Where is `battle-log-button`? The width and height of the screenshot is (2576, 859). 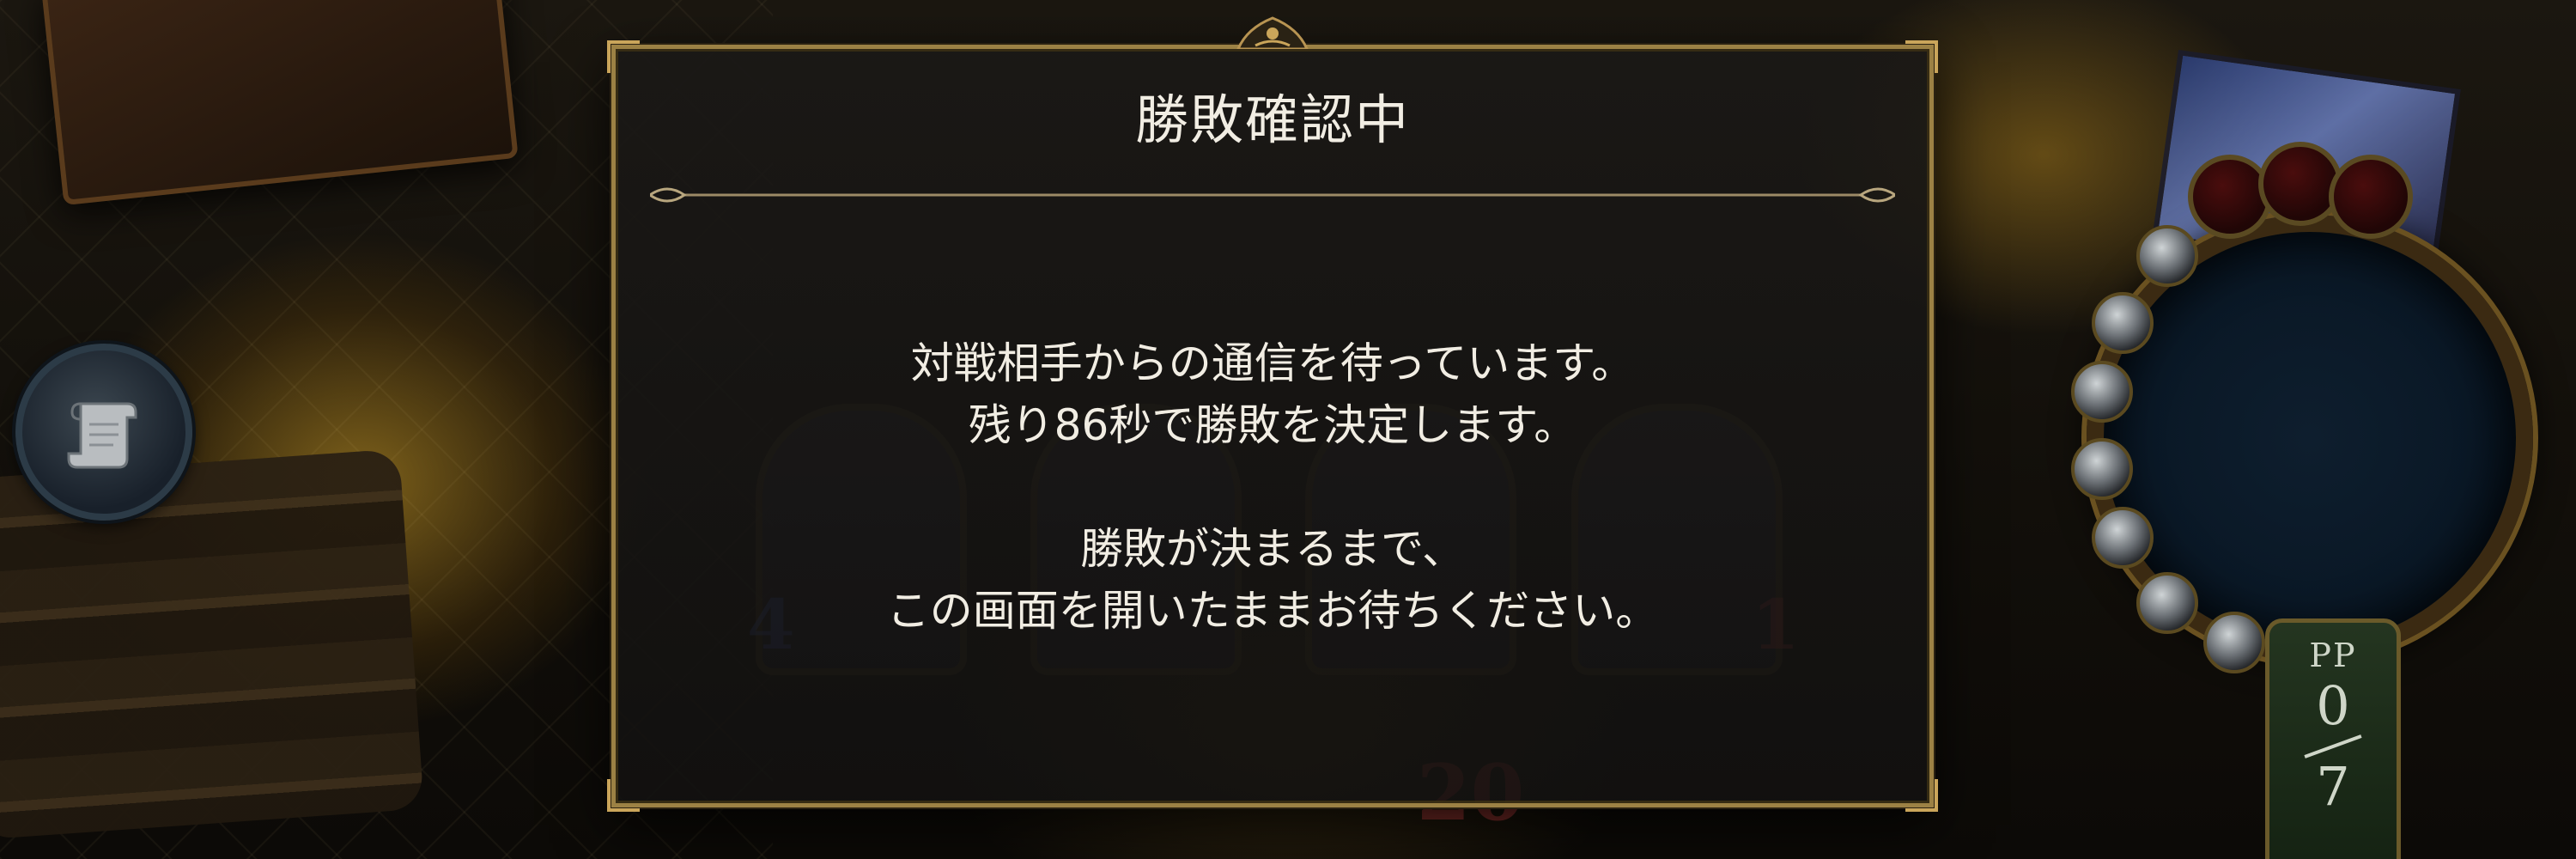 battle-log-button is located at coordinates (104, 432).